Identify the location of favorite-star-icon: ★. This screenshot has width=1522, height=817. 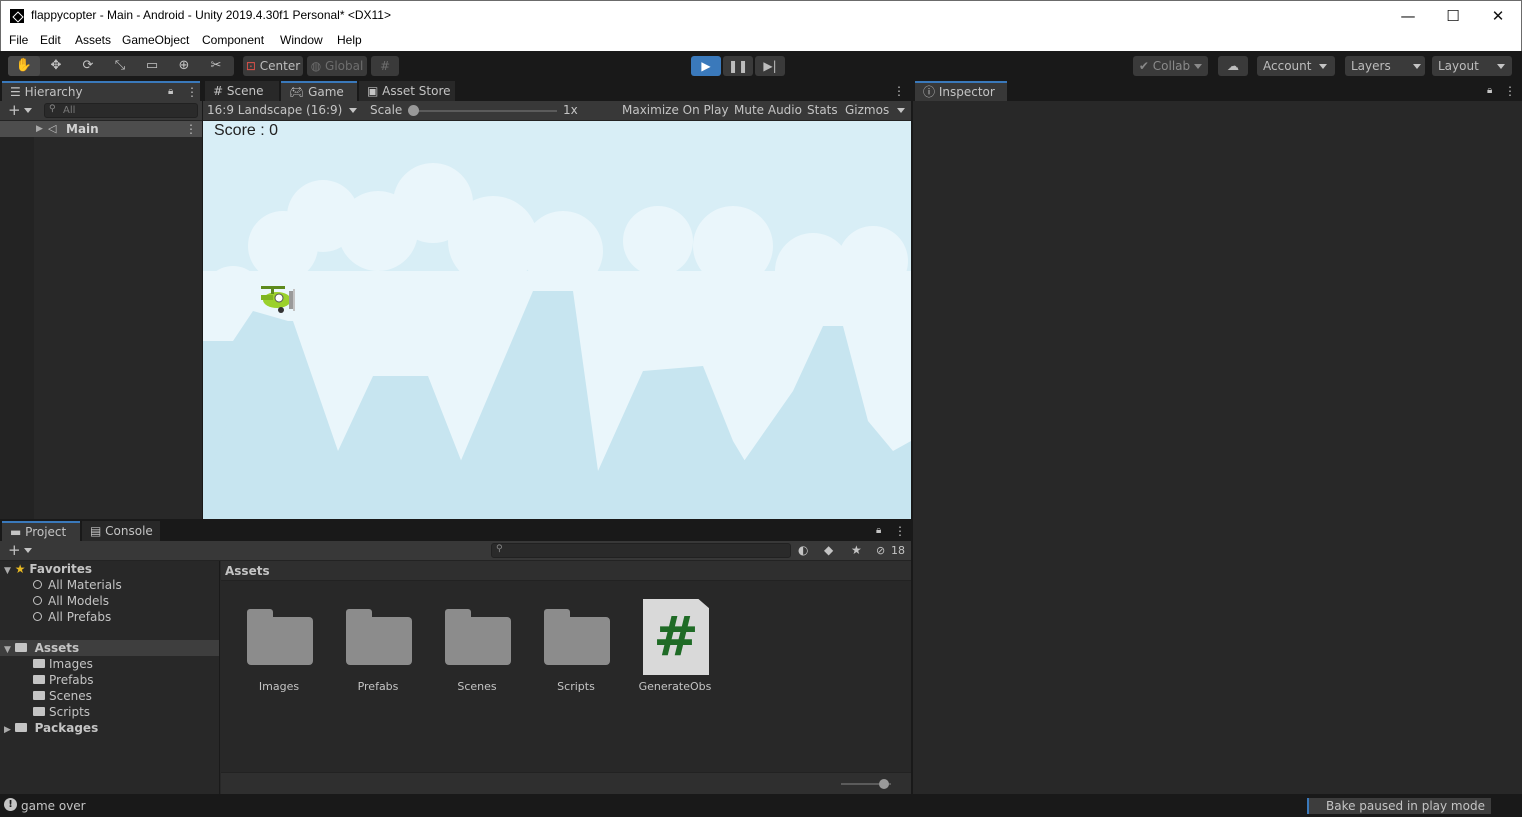
(856, 550).